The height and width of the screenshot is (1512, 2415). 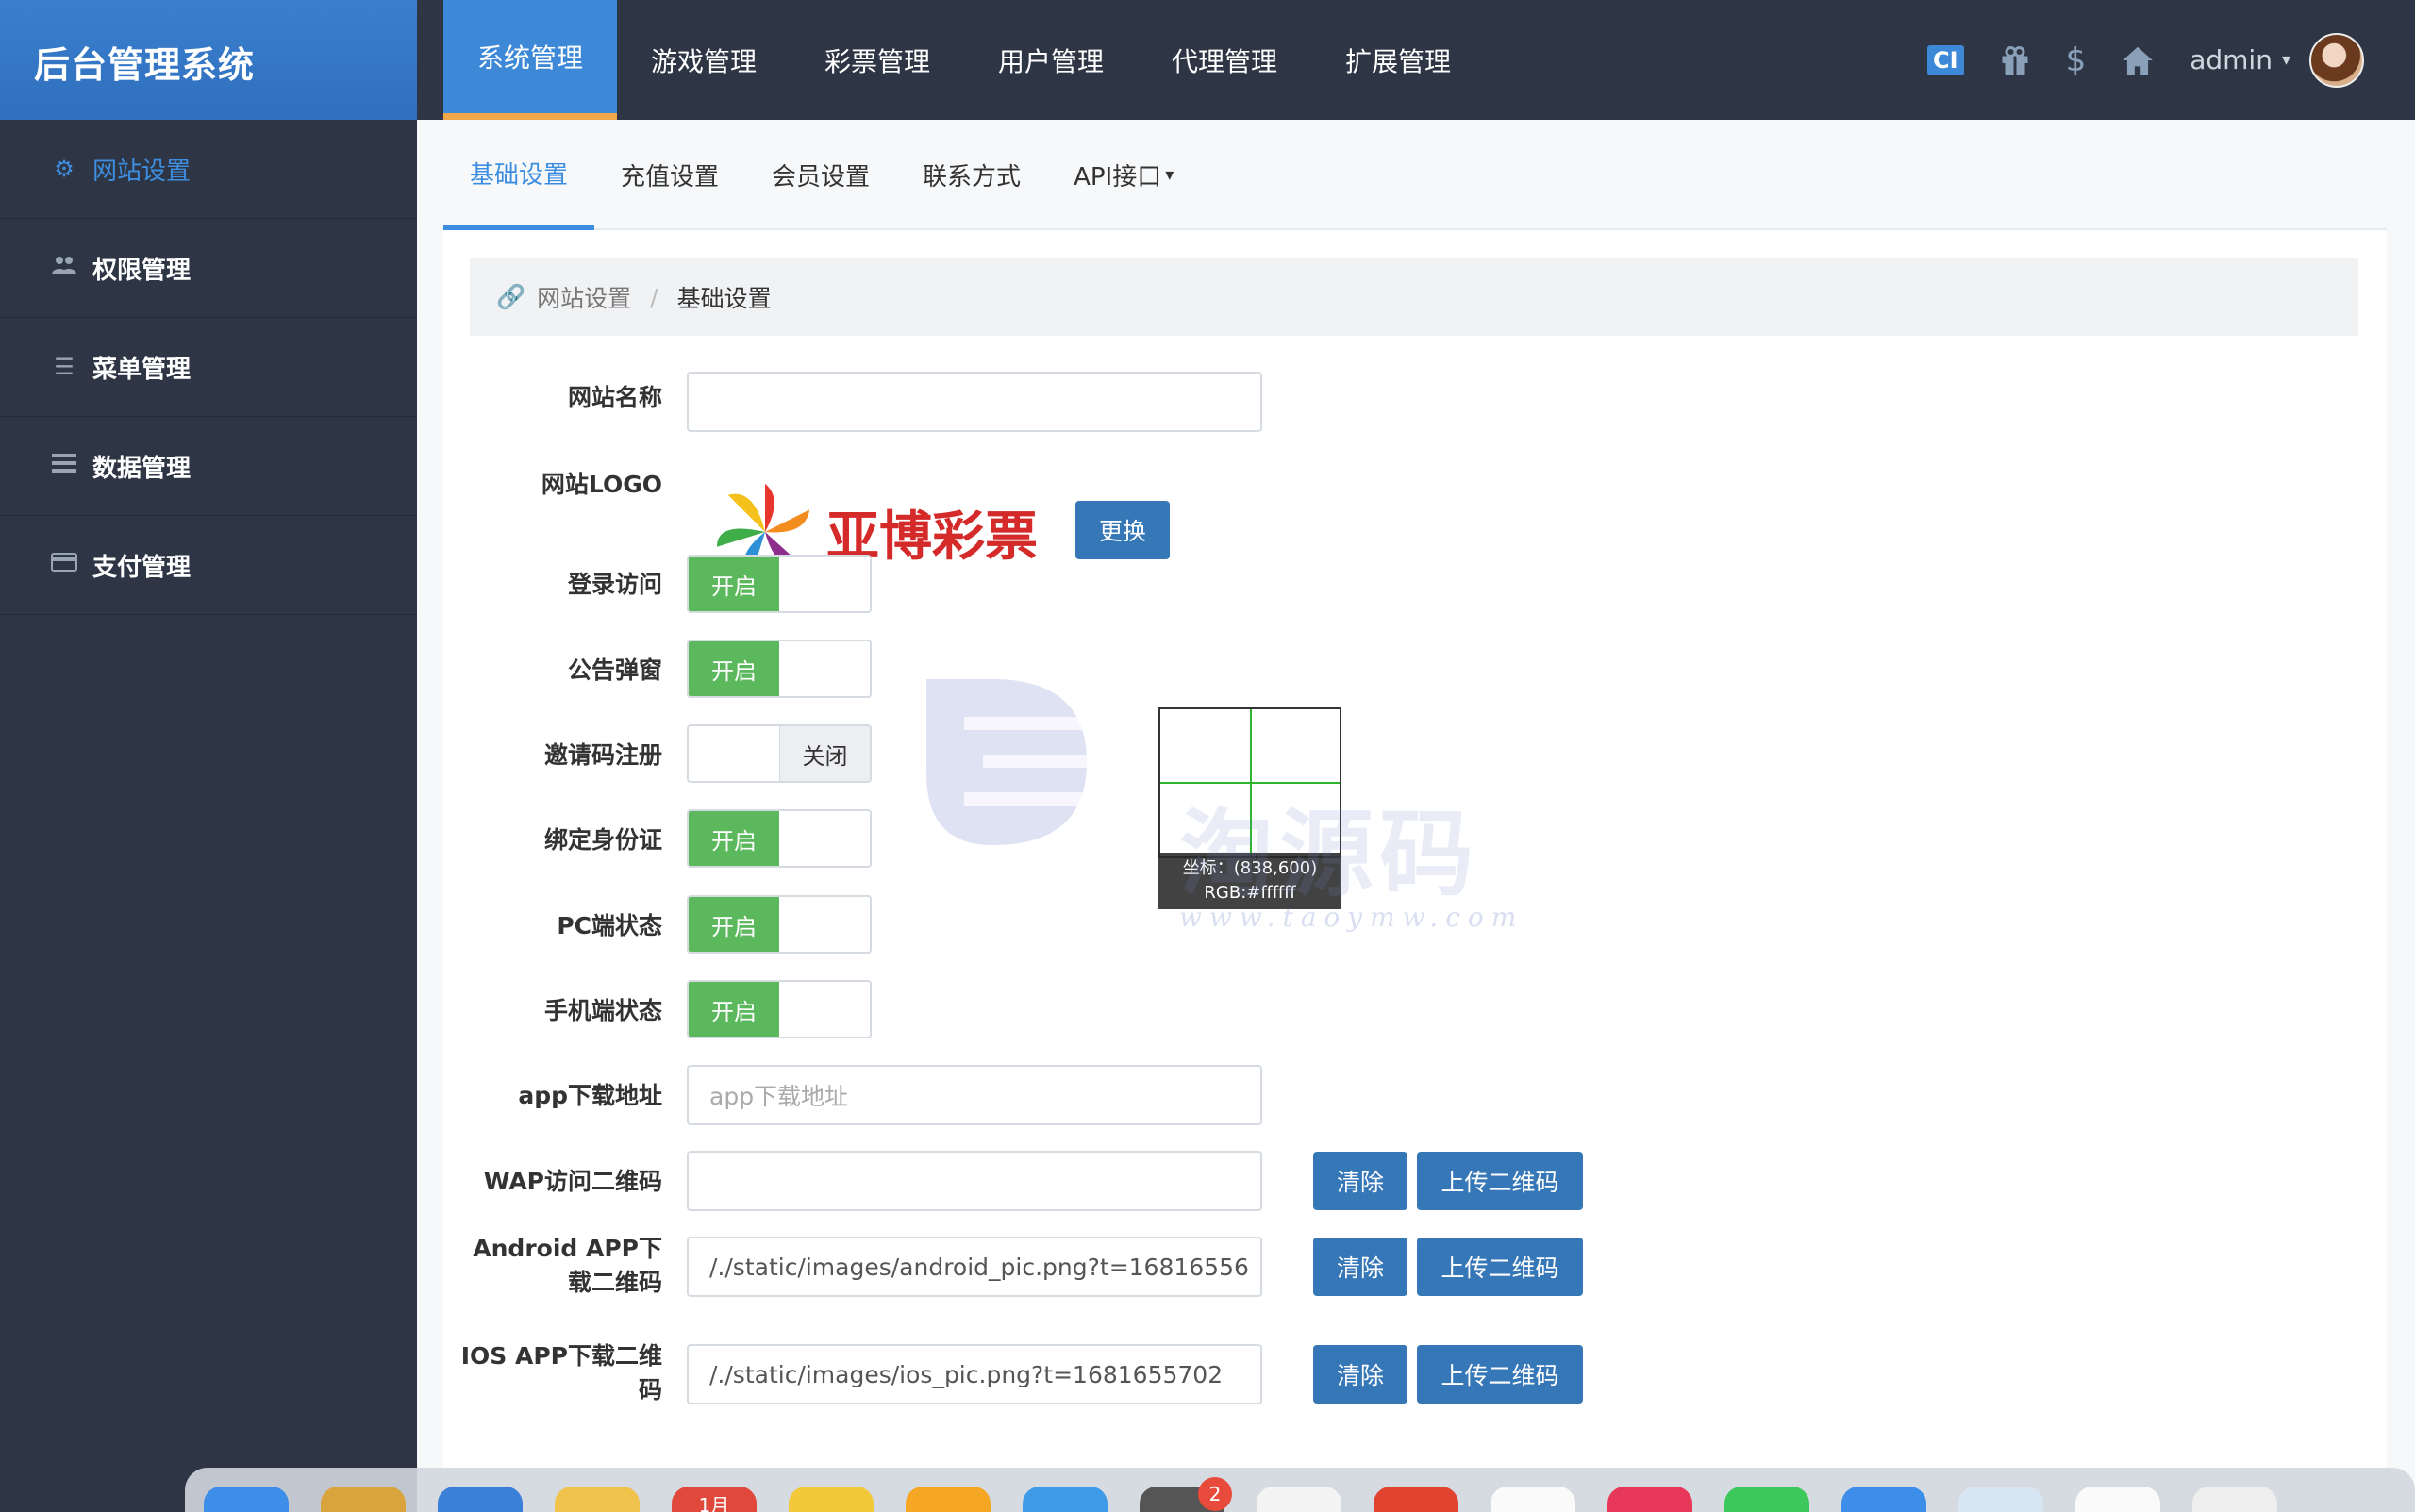 What do you see at coordinates (364, 1499) in the screenshot?
I see `dock-launchpad-icon` at bounding box center [364, 1499].